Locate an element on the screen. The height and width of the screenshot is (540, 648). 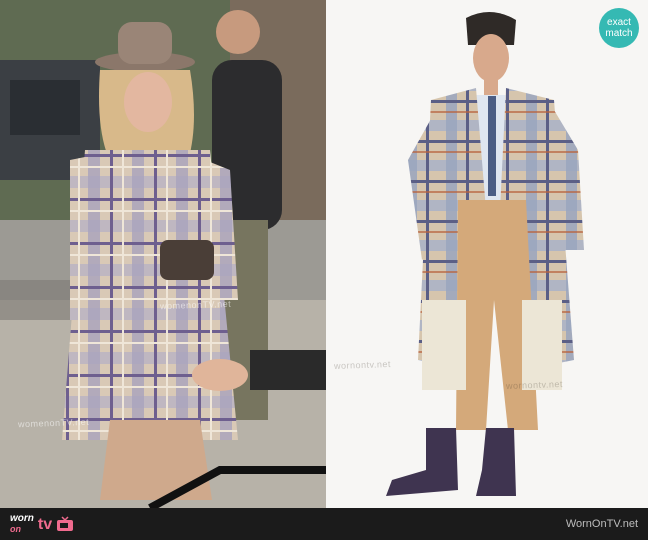
badge-line-1: exact is located at coordinates (619, 22).